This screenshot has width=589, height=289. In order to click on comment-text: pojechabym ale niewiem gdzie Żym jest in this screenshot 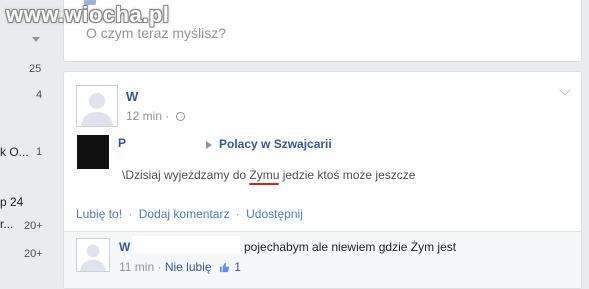, I will do `click(350, 247)`.